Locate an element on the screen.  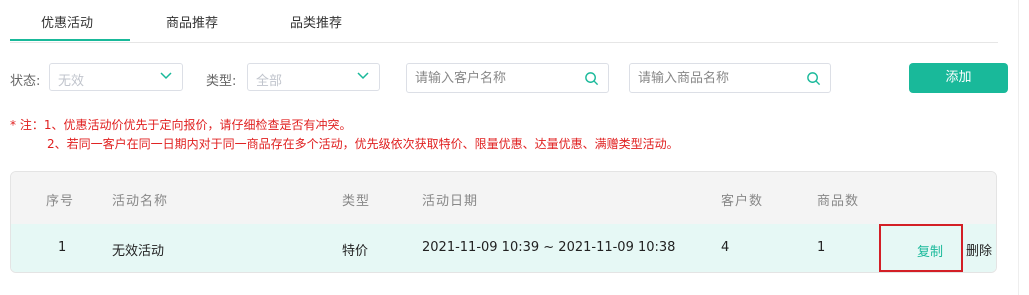
row-product-count: 1 is located at coordinates (821, 247).